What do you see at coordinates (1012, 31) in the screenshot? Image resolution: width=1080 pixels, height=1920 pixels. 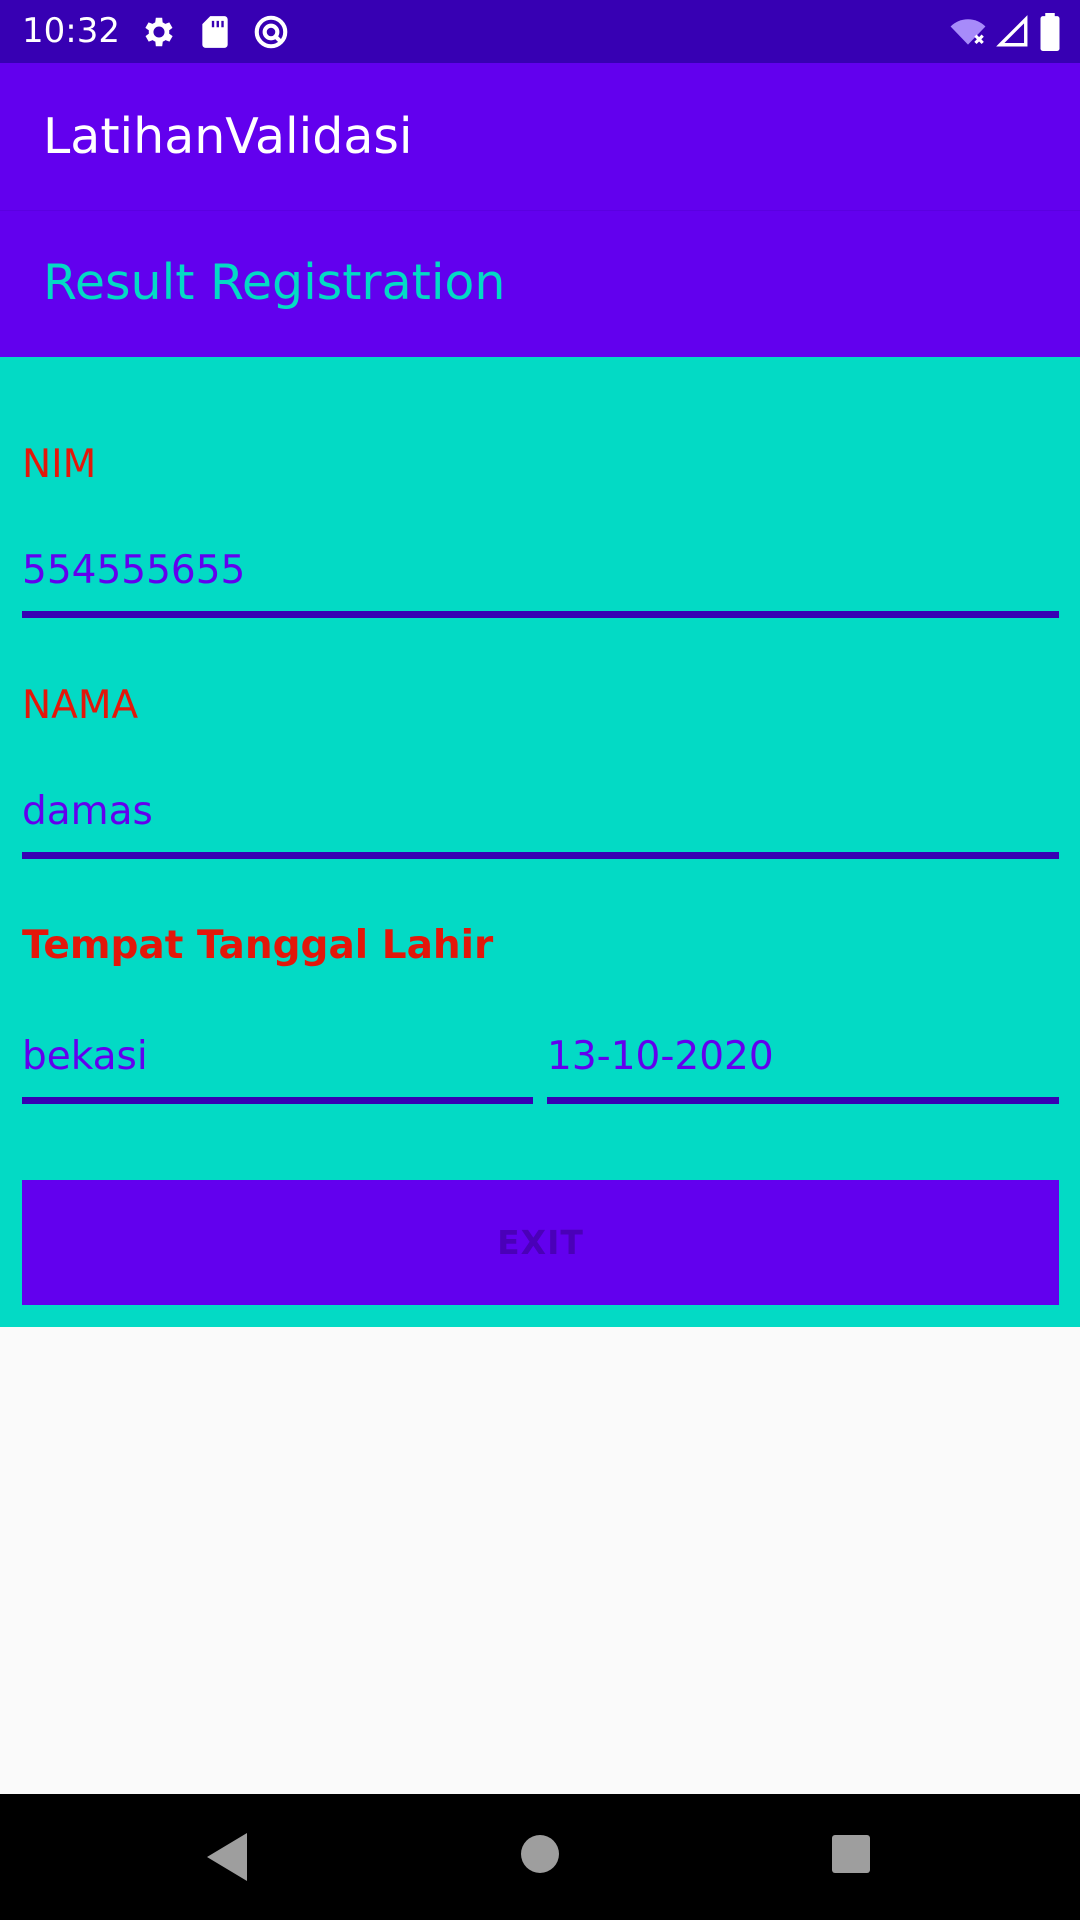 I see `signal-icon` at bounding box center [1012, 31].